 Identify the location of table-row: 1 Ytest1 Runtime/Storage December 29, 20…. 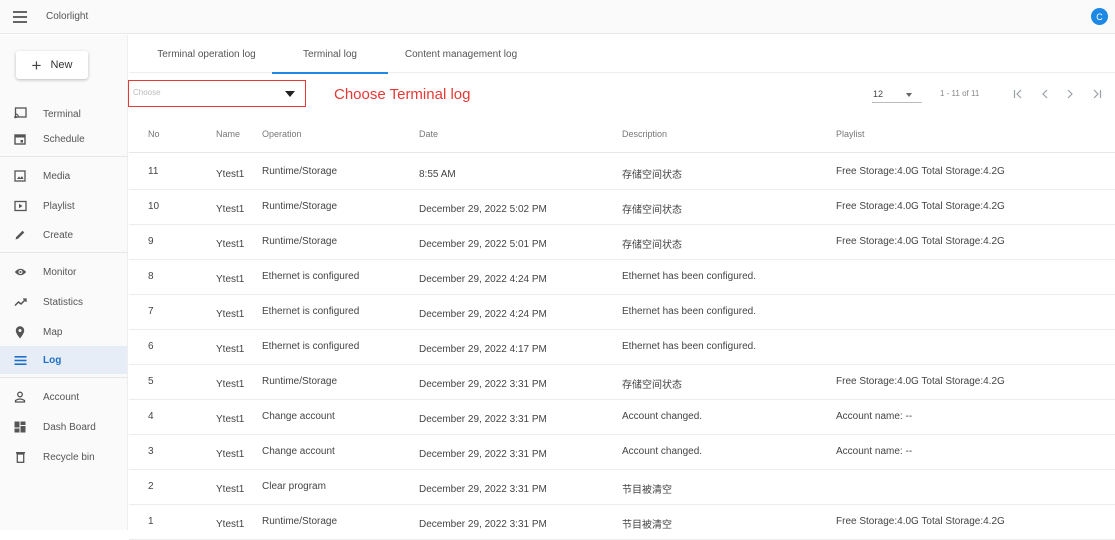
(622, 522).